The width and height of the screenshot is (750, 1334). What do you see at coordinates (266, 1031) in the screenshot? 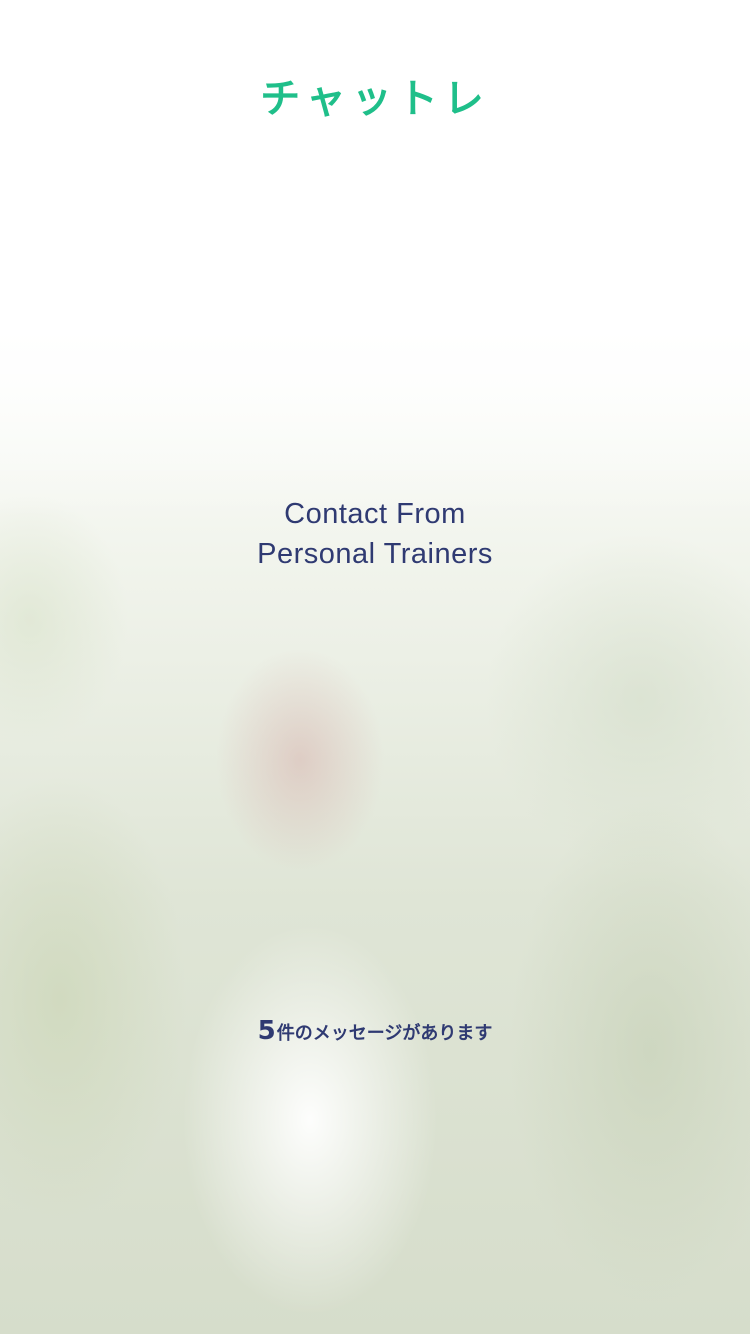
I see `message-count-number: 5` at bounding box center [266, 1031].